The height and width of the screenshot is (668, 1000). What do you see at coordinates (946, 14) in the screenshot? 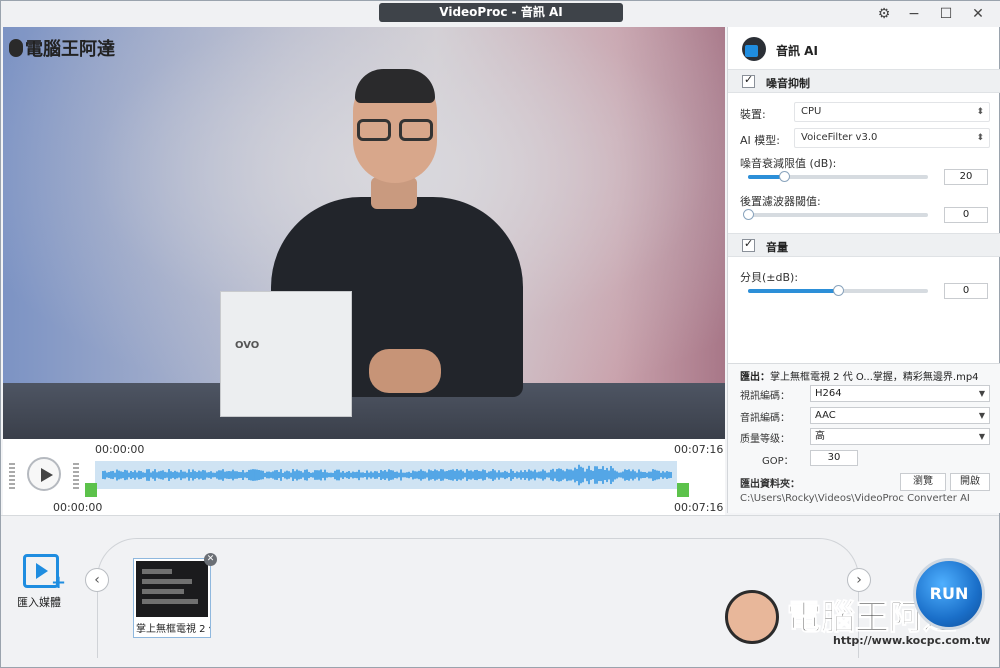
I see `maximize-icon: ☐` at bounding box center [946, 14].